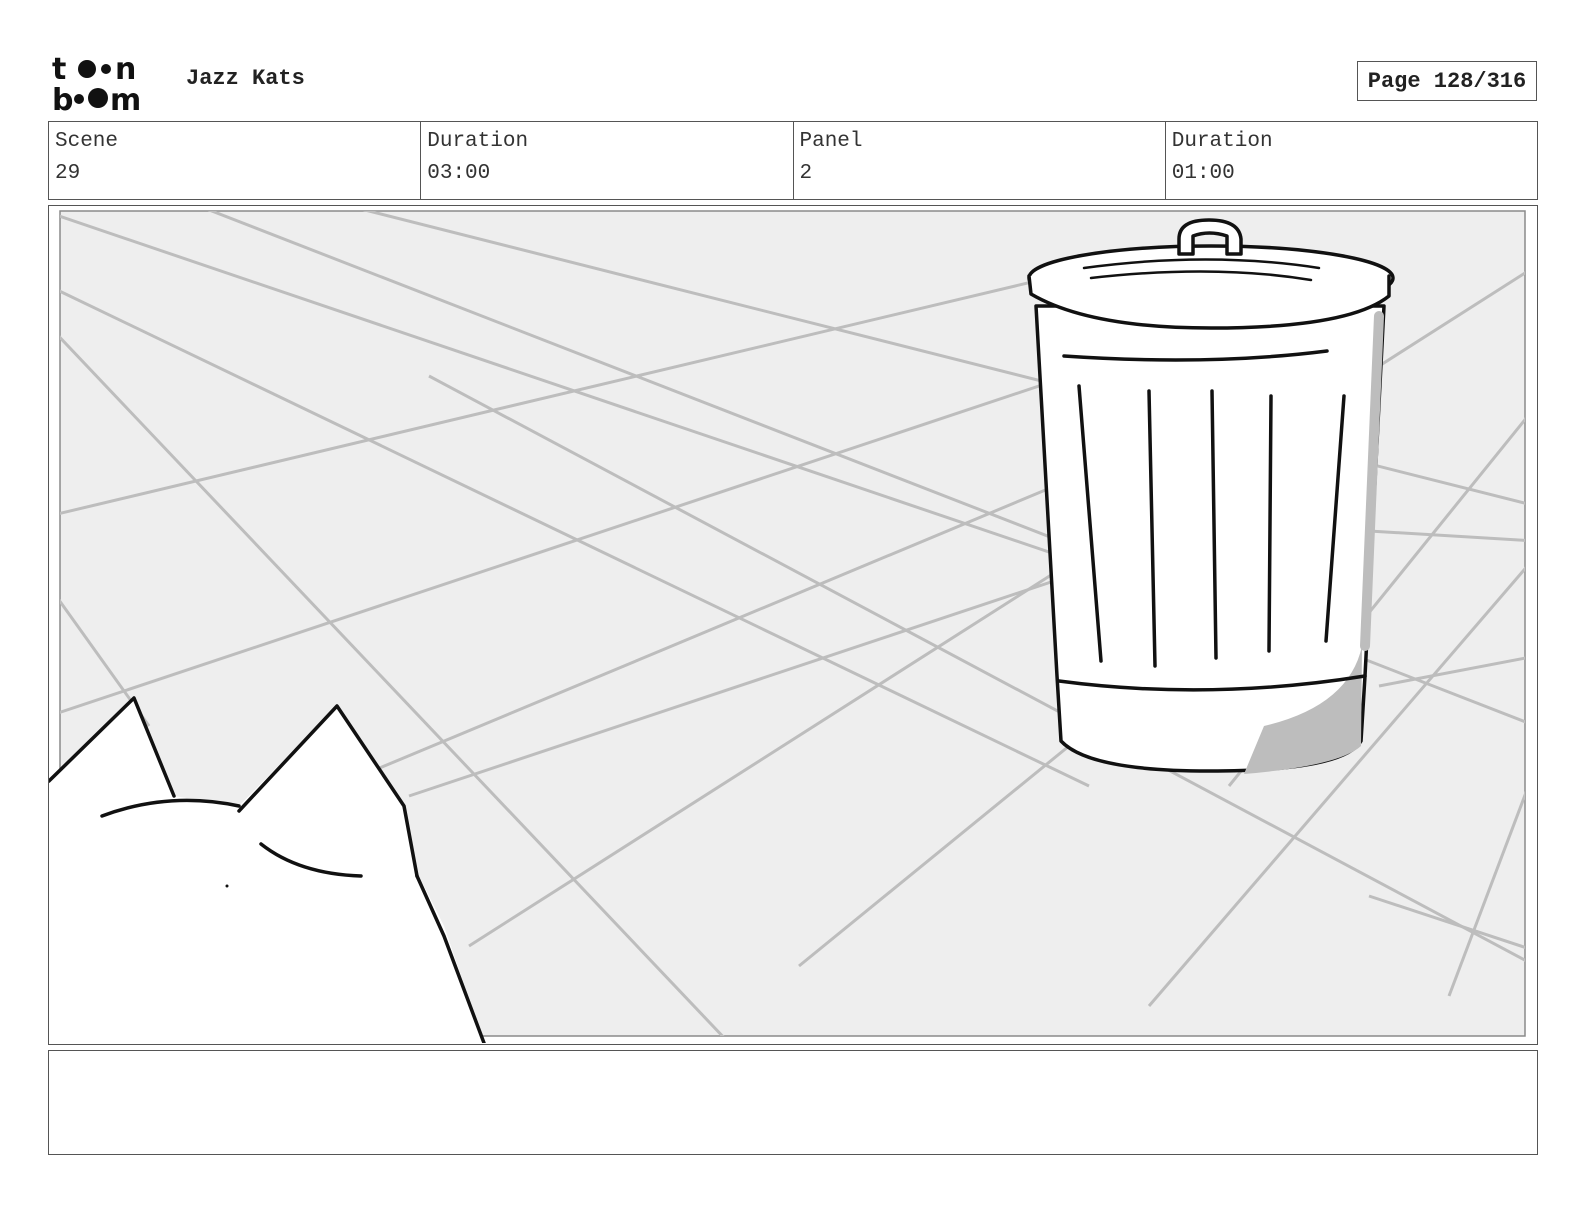 Image resolution: width=1584 pixels, height=1224 pixels. I want to click on scene-duration-value: 03:00, so click(459, 173).